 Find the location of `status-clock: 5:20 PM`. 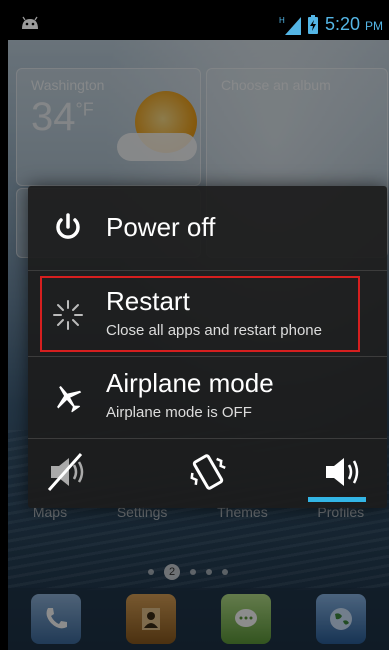

status-clock: 5:20 PM is located at coordinates (354, 24).